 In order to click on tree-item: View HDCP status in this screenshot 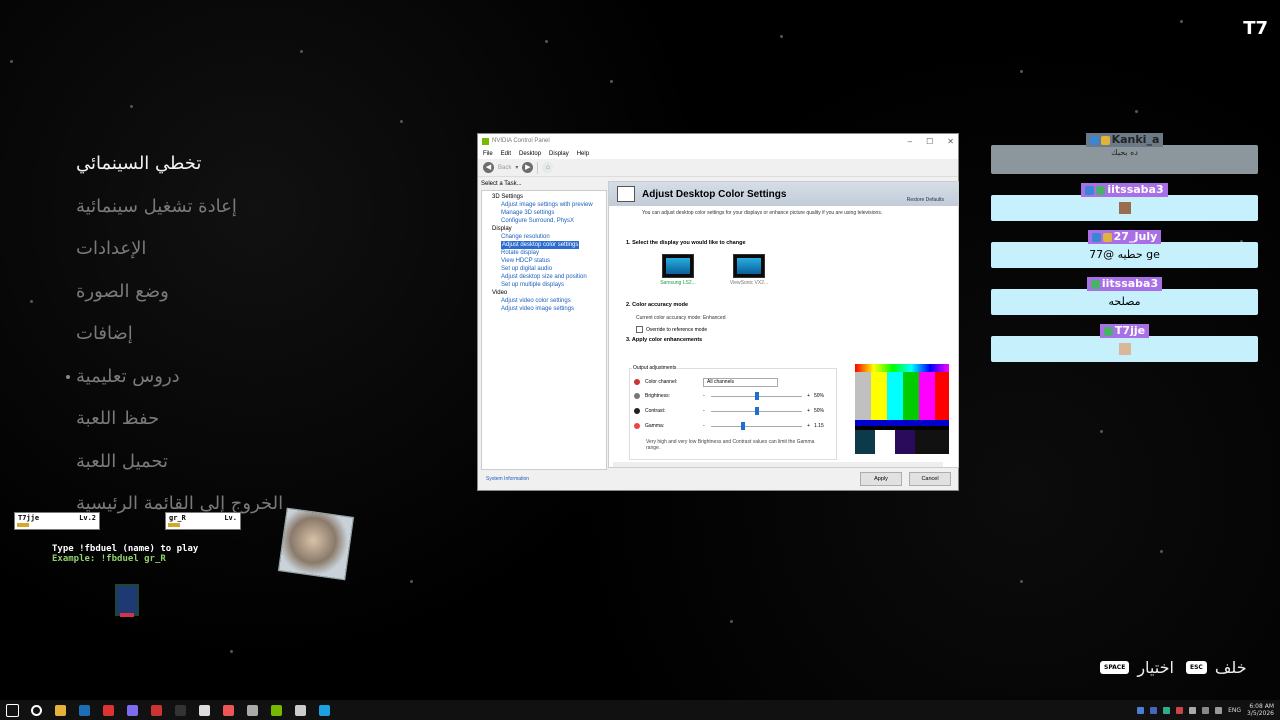, I will do `click(544, 261)`.